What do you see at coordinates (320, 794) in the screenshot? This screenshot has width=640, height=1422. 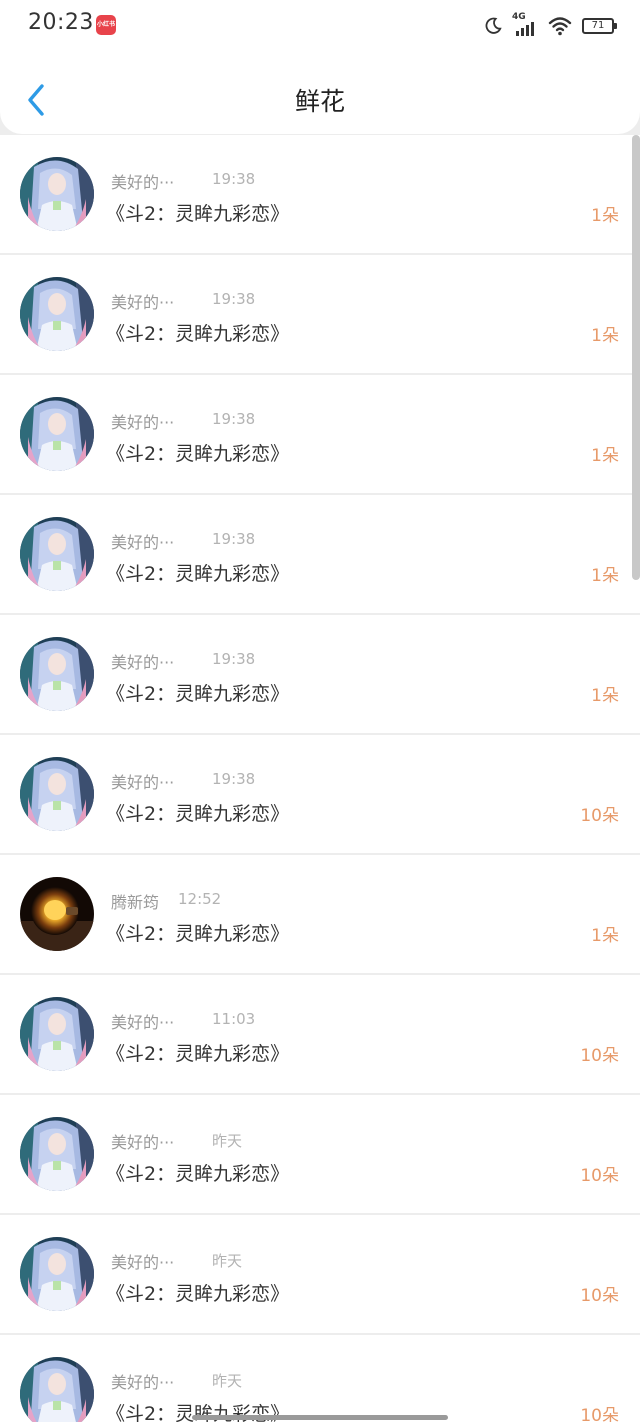 I see `list-item: 美好的··· 19:38 《斗2：灵眸九彩恋》 10朵` at bounding box center [320, 794].